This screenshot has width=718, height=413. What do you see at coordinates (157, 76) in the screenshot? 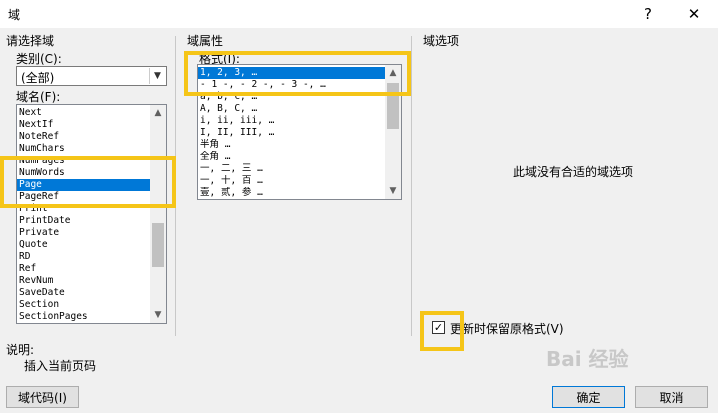
I see `chevron-down-icon: ▼` at bounding box center [157, 76].